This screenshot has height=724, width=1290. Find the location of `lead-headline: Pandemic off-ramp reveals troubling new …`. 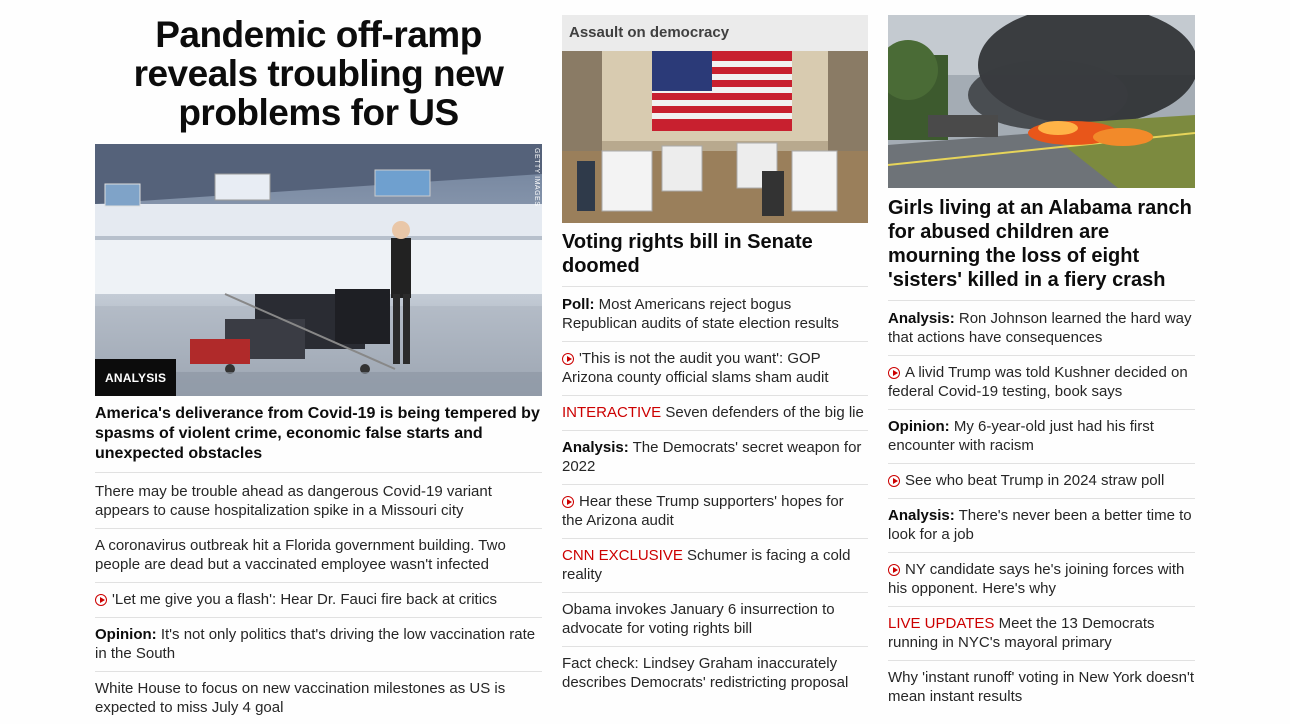

lead-headline: Pandemic off-ramp reveals troubling new … is located at coordinates (318, 73).